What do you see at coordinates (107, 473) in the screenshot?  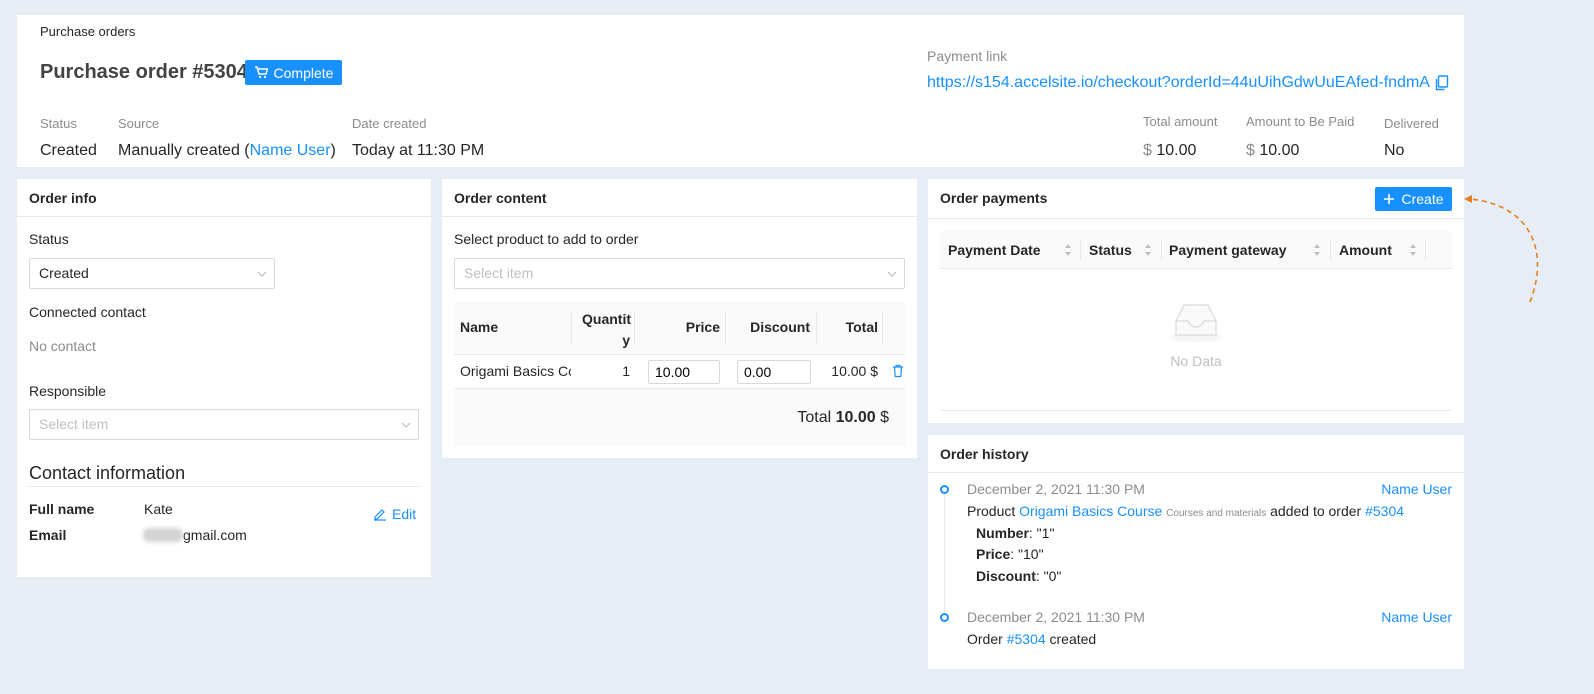 I see `contact-information-heading: Contact information` at bounding box center [107, 473].